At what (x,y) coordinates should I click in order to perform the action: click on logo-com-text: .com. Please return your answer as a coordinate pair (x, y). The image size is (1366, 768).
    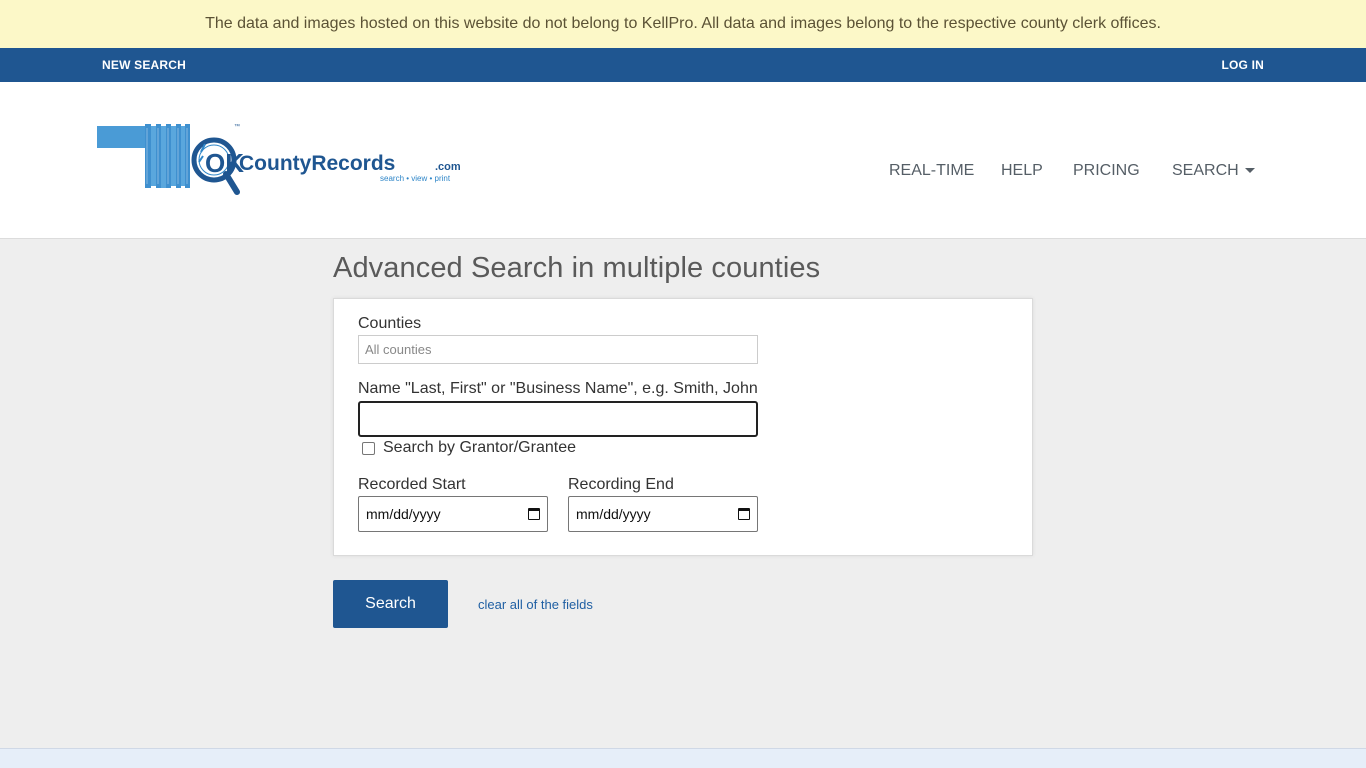
    Looking at the image, I should click on (448, 167).